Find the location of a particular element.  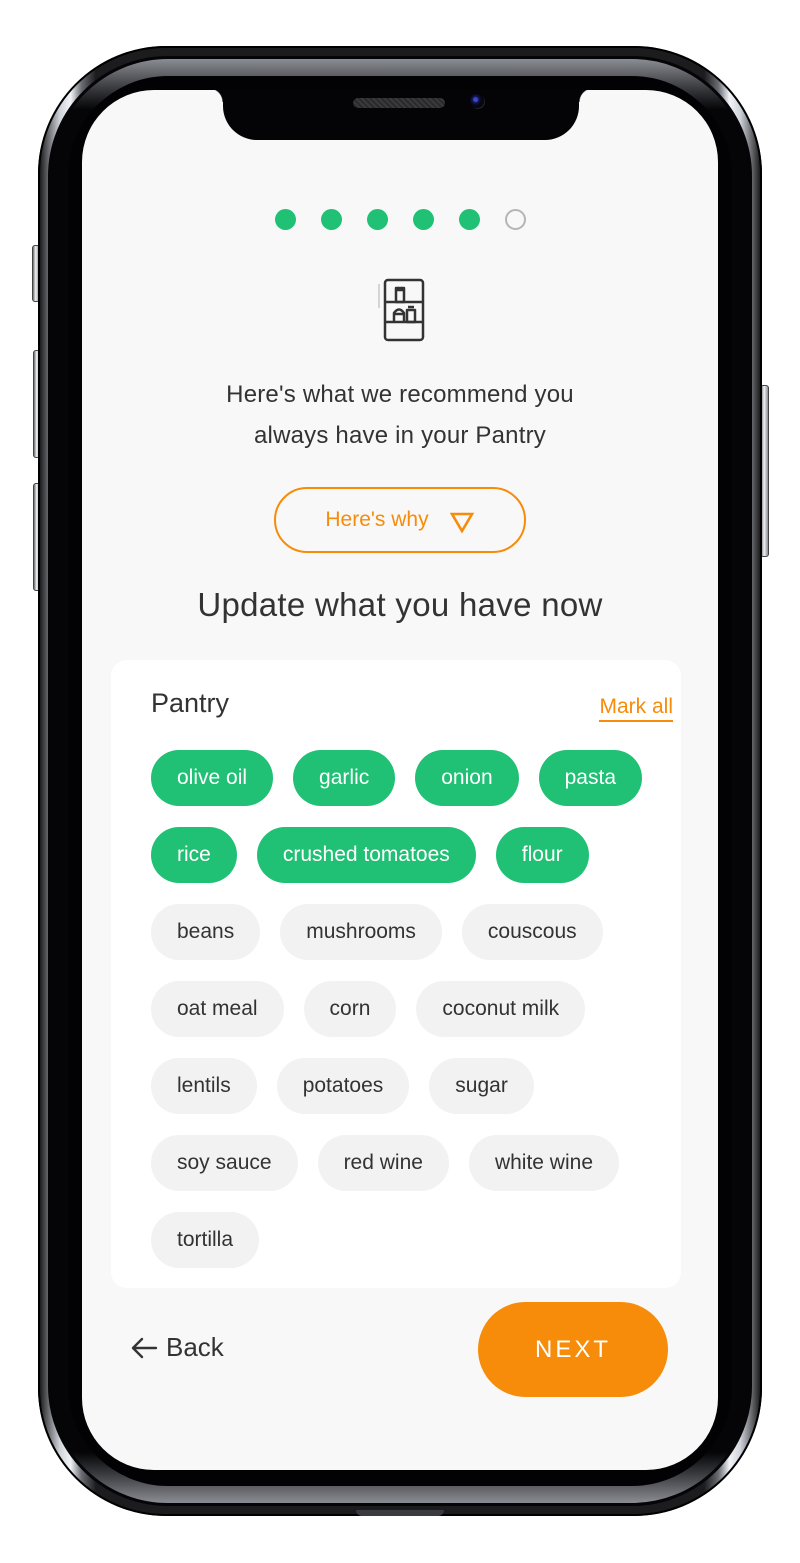

pantry-chip: coconut milk is located at coordinates (501, 1009).